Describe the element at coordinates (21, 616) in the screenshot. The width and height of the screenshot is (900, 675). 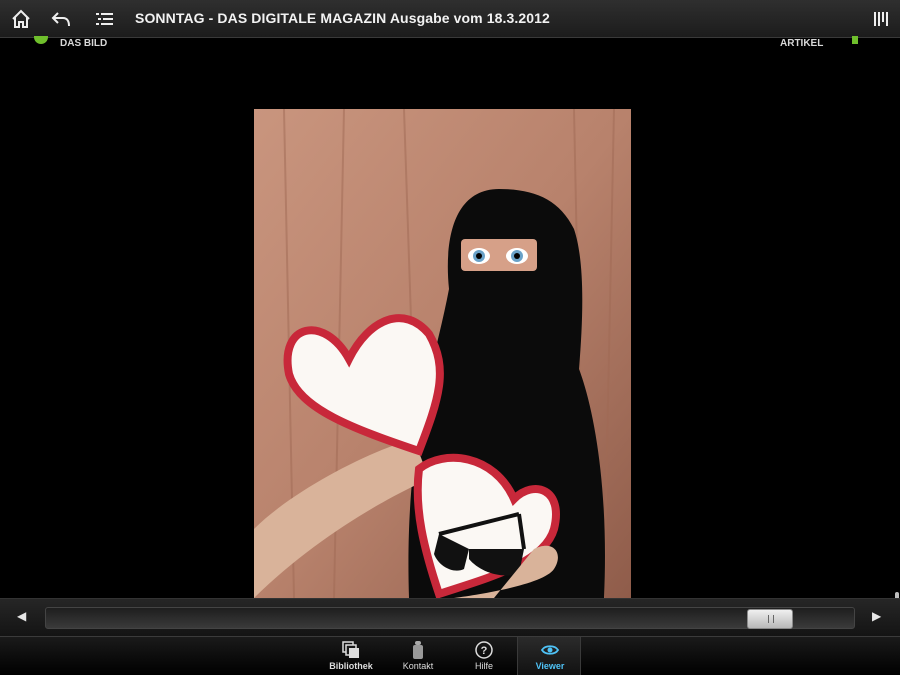
I see `prev-page-arrow-icon: ◀` at that location.